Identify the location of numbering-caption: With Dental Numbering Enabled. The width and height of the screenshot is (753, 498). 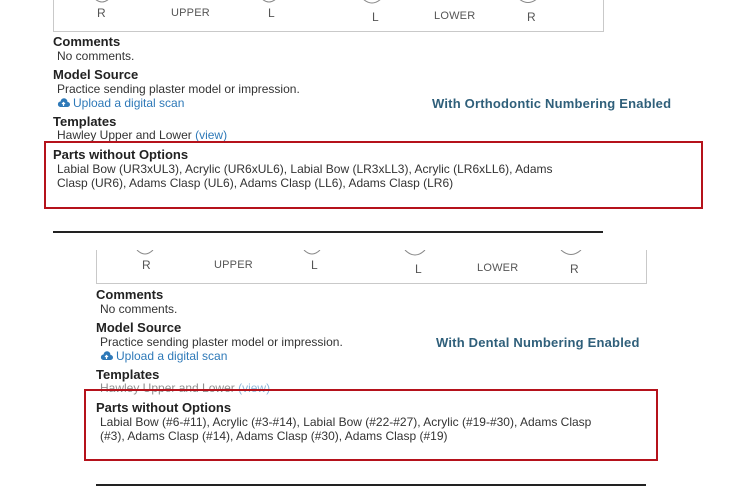
(538, 342).